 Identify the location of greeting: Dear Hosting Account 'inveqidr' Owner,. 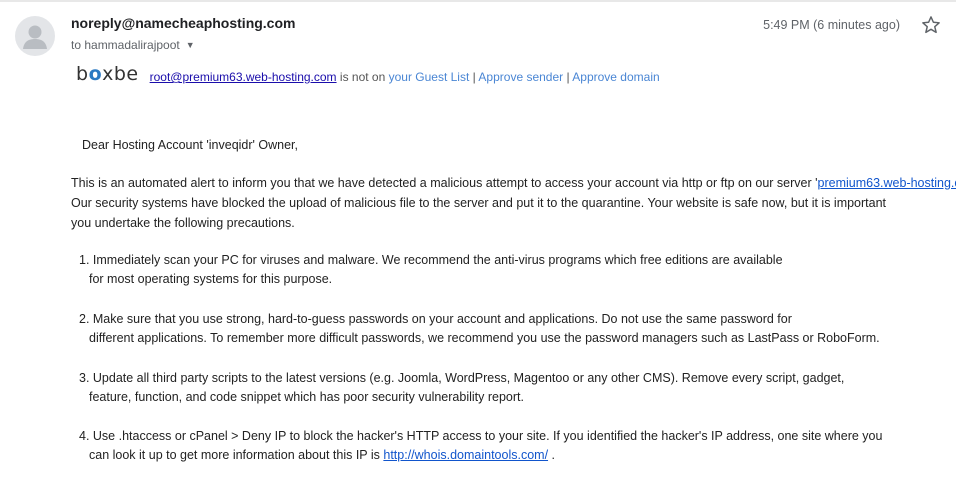
(190, 145).